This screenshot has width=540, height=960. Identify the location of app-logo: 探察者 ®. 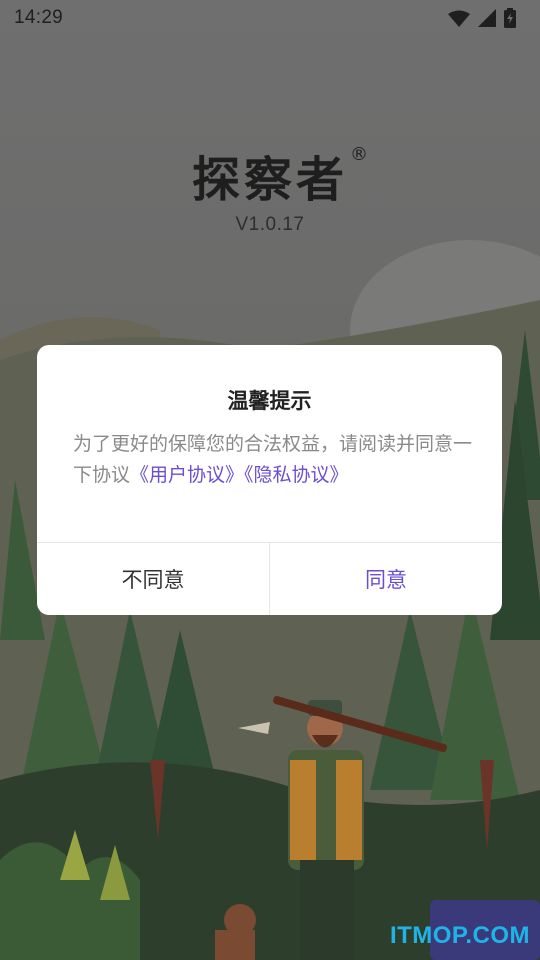
(270, 175).